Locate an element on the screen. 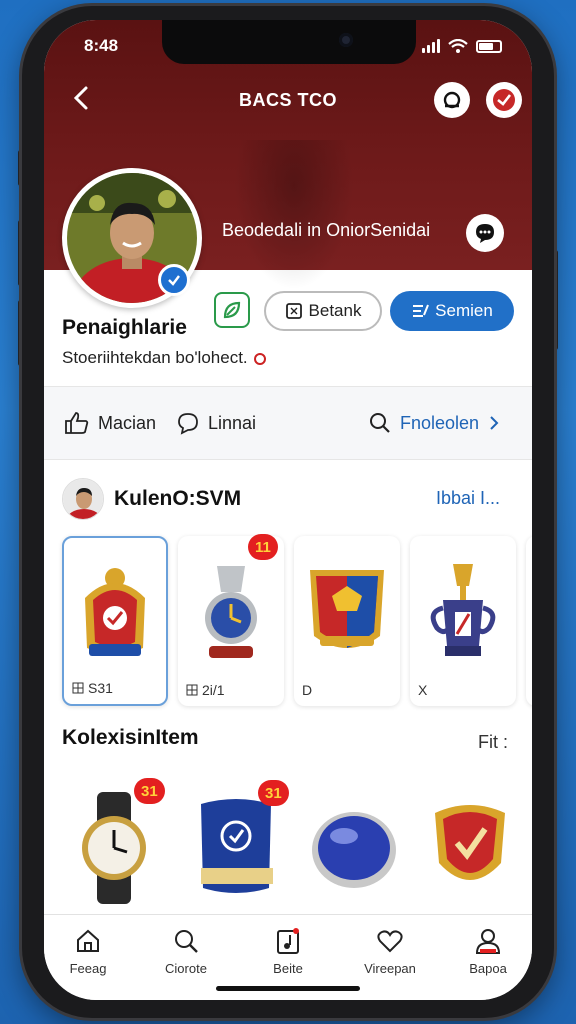  clock-trophy-icon is located at coordinates (231, 612).